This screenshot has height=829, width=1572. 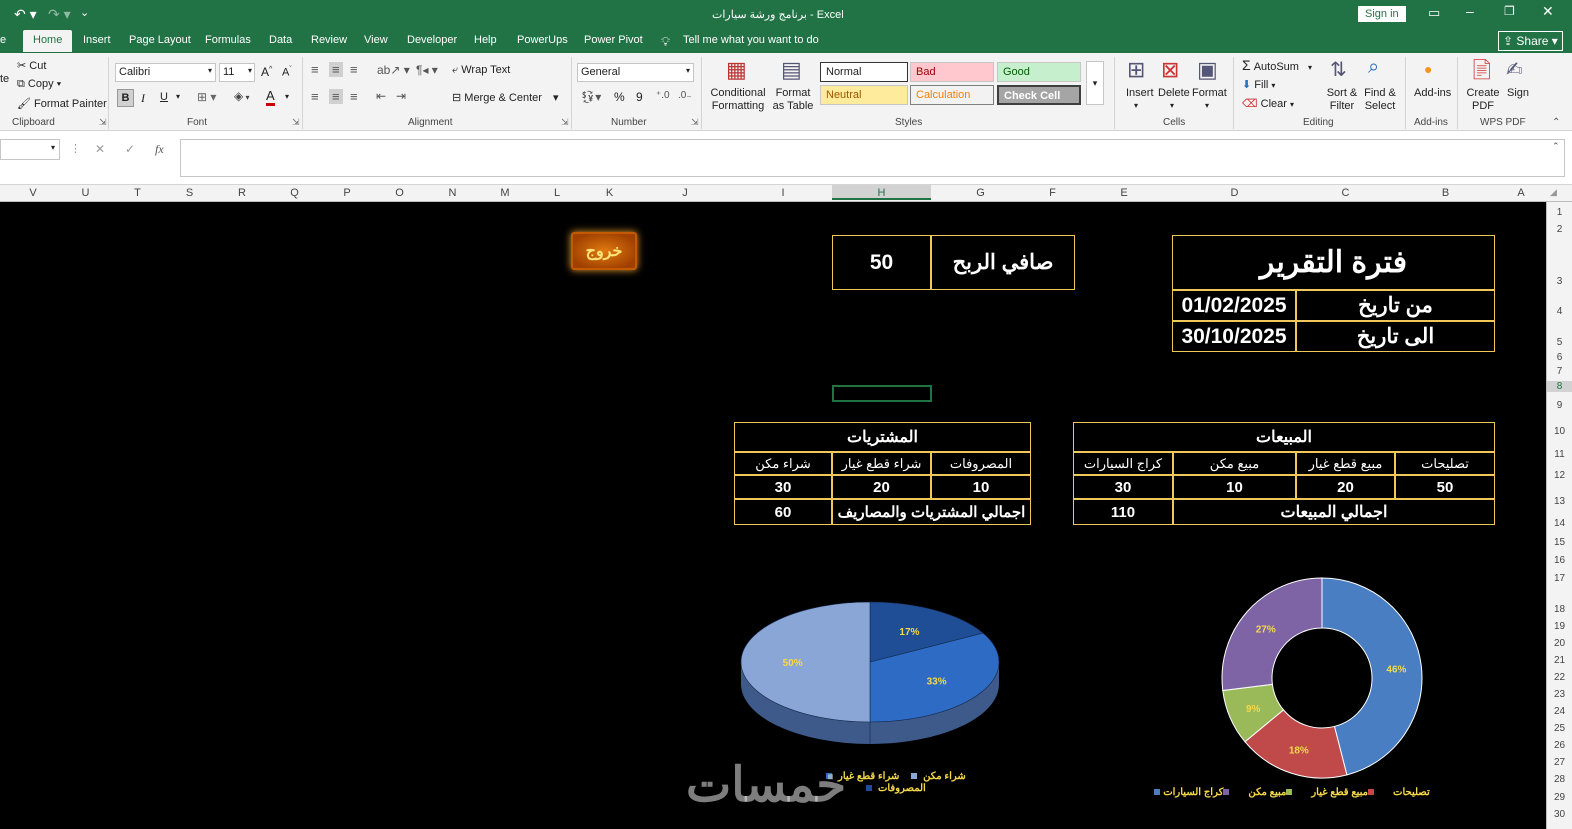 What do you see at coordinates (1559, 475) in the screenshot?
I see `row-header: 12` at bounding box center [1559, 475].